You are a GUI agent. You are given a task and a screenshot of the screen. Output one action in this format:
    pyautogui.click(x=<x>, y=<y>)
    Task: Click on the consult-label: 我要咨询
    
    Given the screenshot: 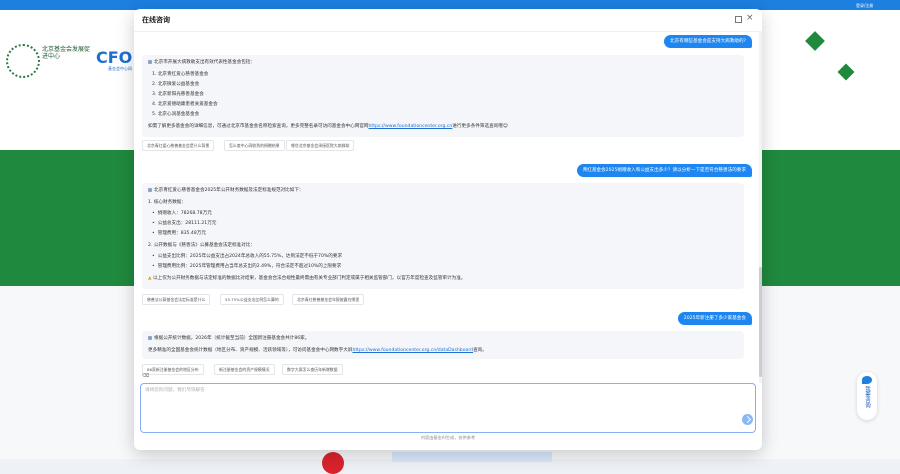 What is the action you would take?
    pyautogui.click(x=867, y=397)
    